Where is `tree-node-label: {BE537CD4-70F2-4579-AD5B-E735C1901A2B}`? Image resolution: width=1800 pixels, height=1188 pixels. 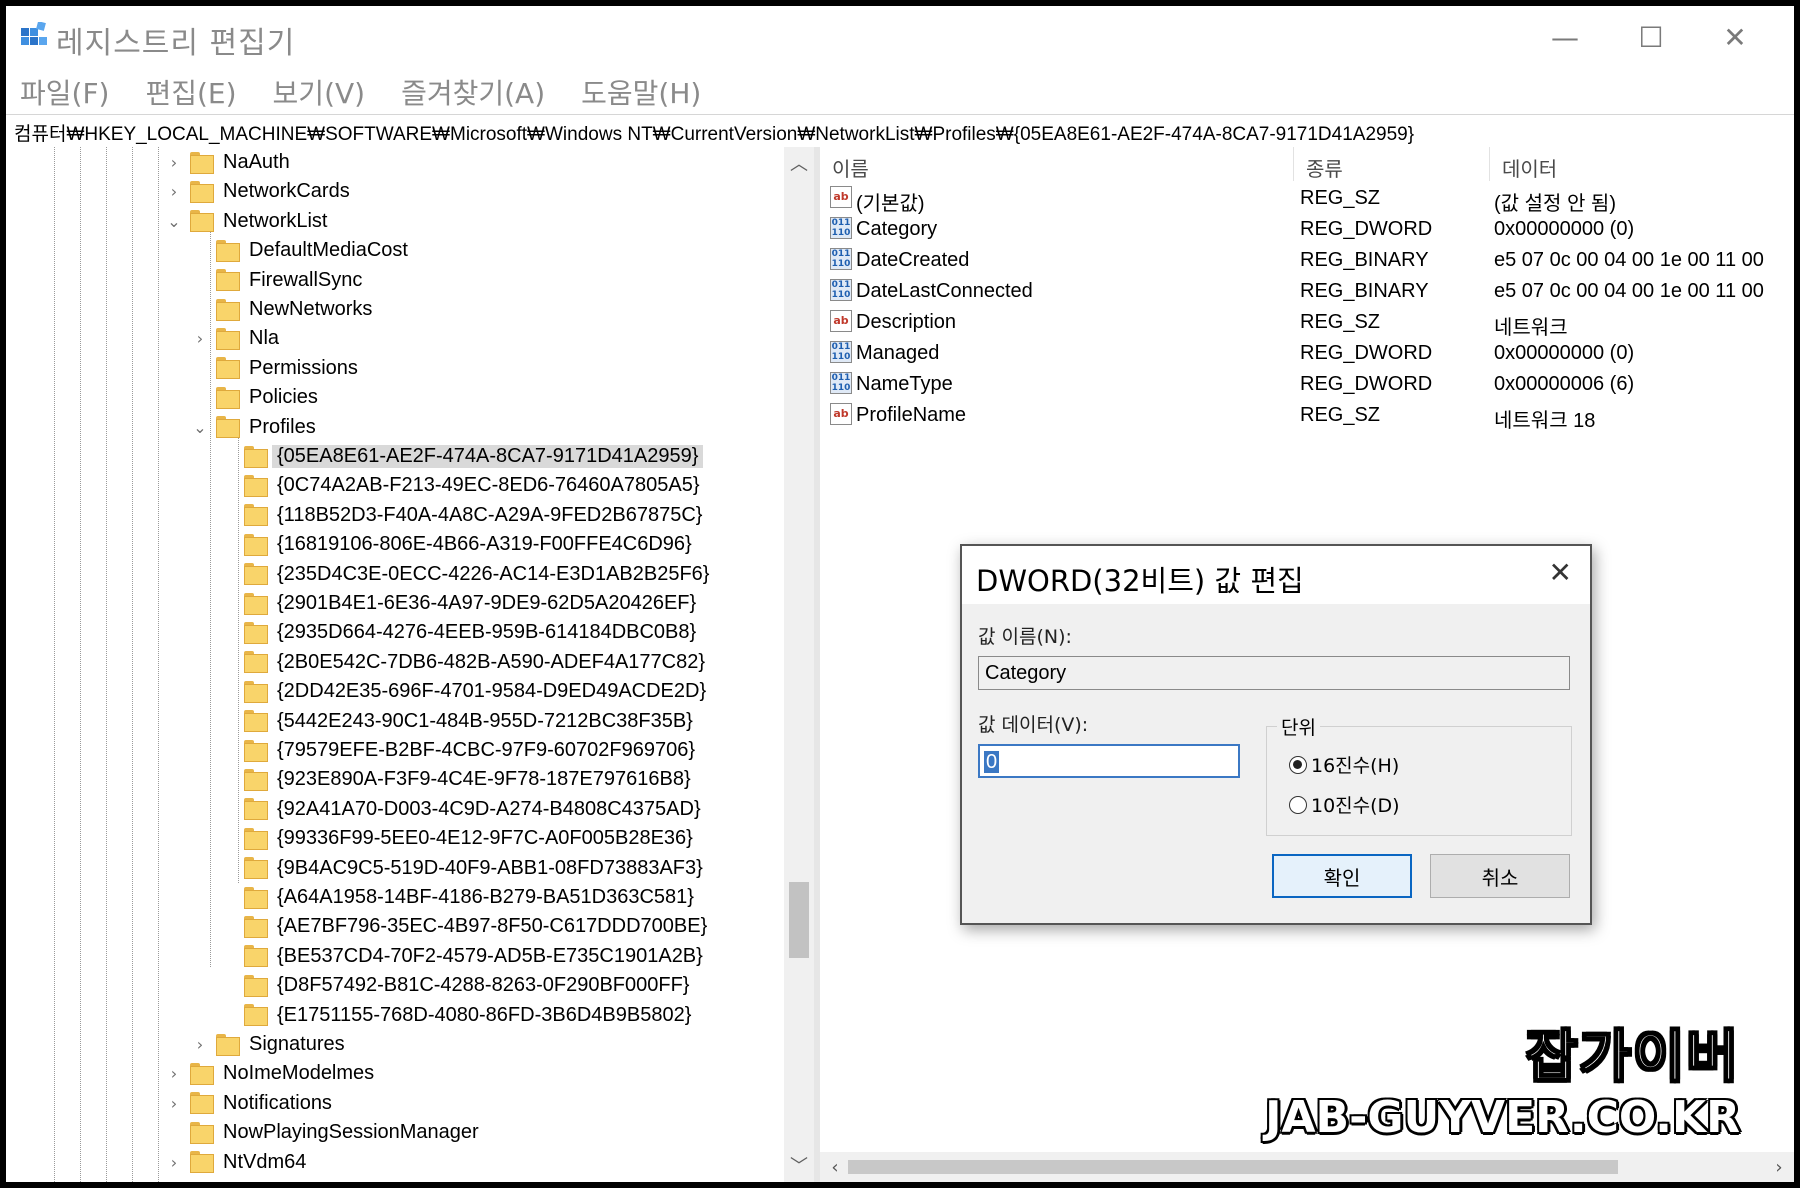
tree-node-label: {BE537CD4-70F2-4579-AD5B-E735C1901A2B} is located at coordinates (490, 955).